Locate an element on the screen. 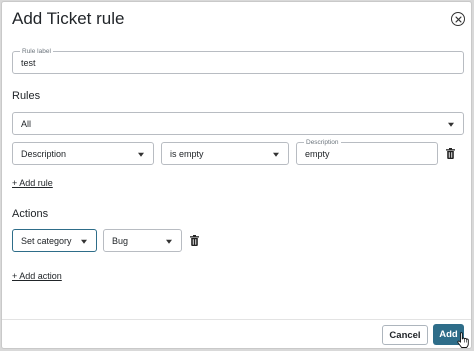 The width and height of the screenshot is (474, 351). add-button: Add is located at coordinates (448, 334).